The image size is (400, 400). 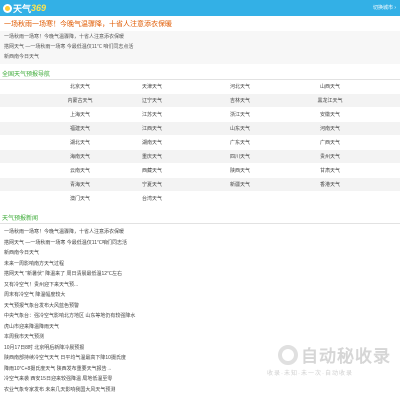 What do you see at coordinates (152, 170) in the screenshot?
I see `province-link: 西藏天气` at bounding box center [152, 170].